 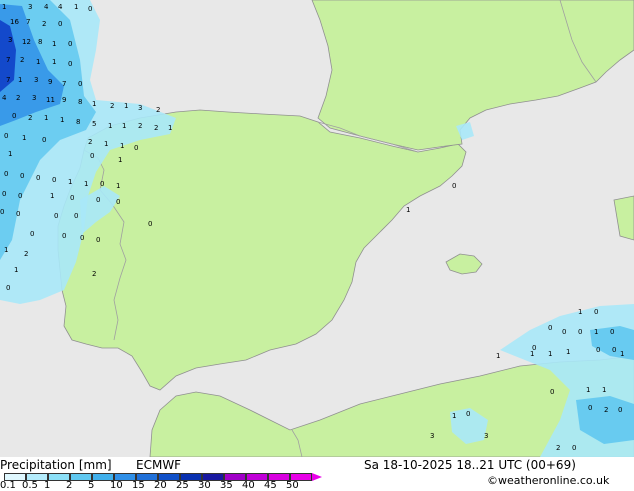 What do you see at coordinates (317, 477) in the screenshot?
I see `legend-arrow-icon` at bounding box center [317, 477].